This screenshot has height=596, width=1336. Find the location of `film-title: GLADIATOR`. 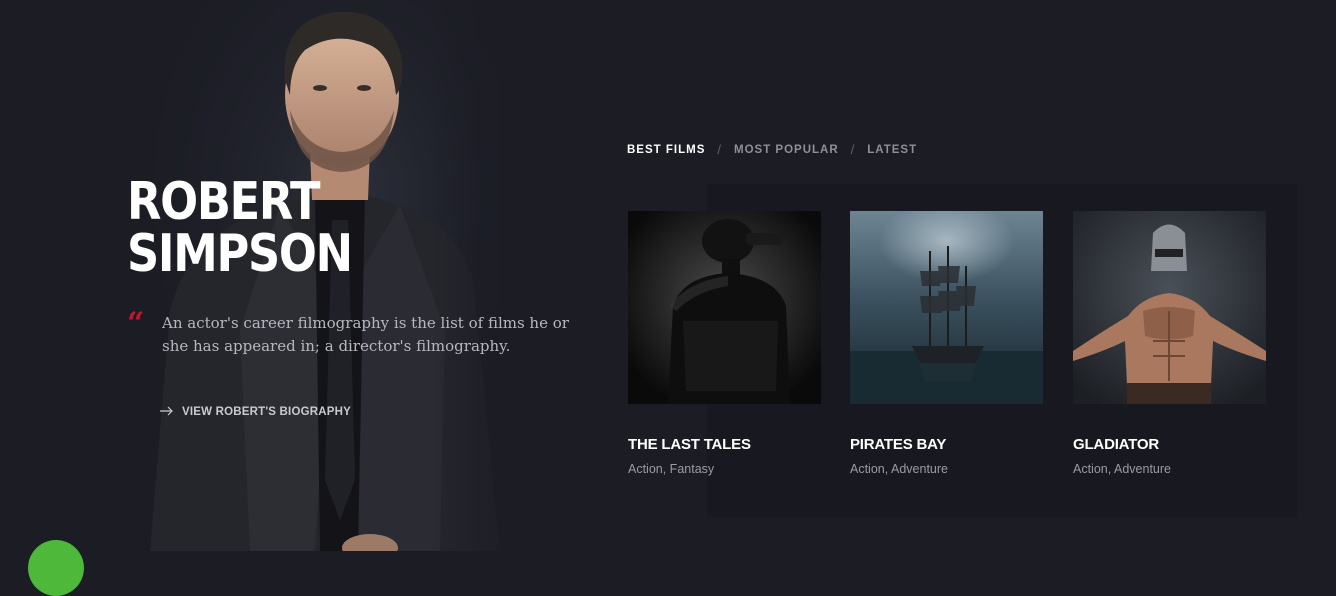

film-title: GLADIATOR is located at coordinates (1169, 444).